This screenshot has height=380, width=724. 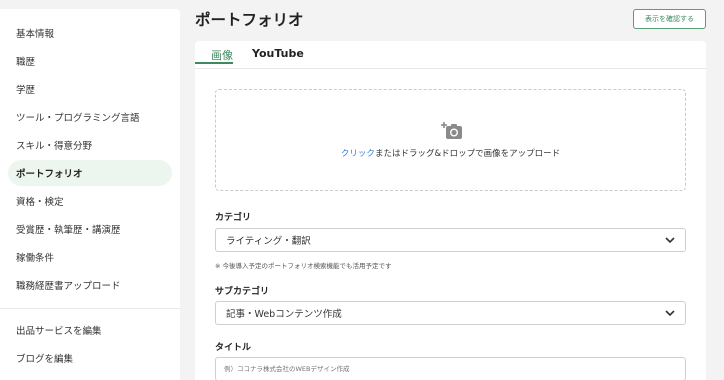 I want to click on tab-image: 画像, so click(x=222, y=58).